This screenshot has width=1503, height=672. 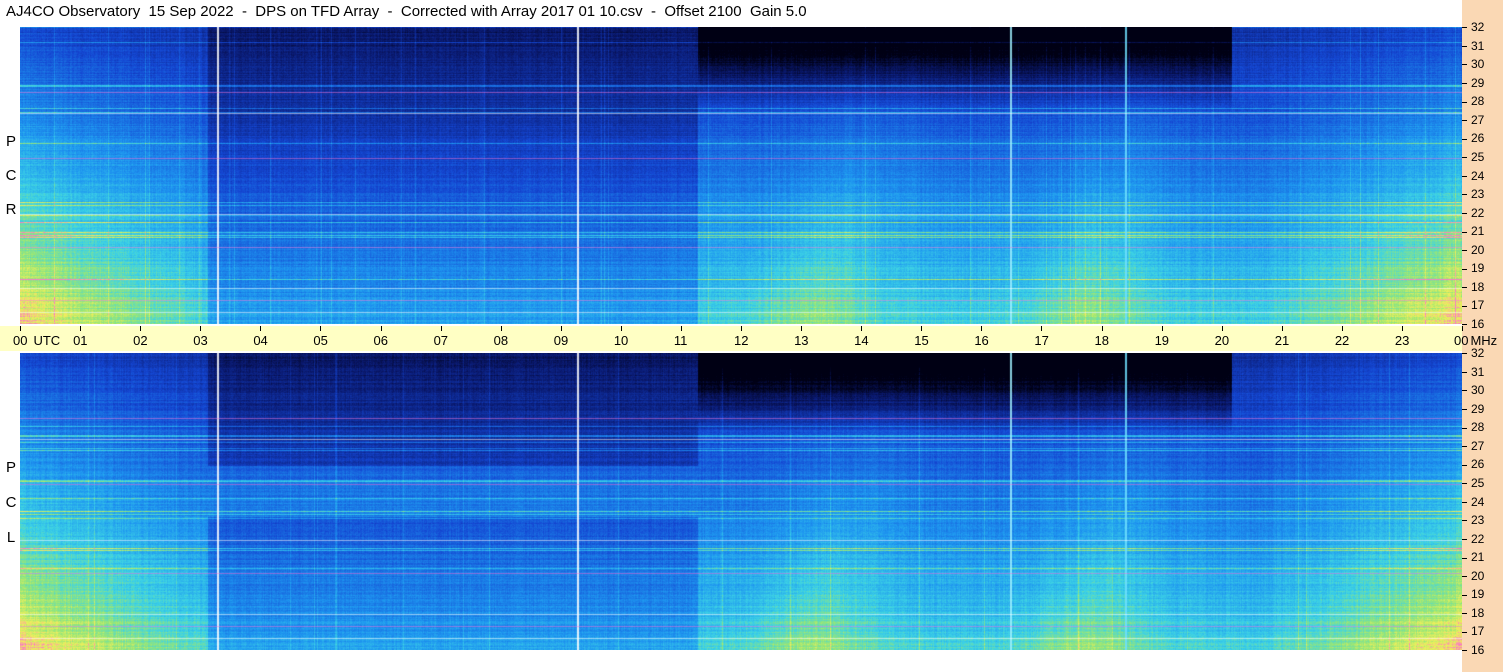 I want to click on utc-hour-label: 08, so click(x=501, y=340).